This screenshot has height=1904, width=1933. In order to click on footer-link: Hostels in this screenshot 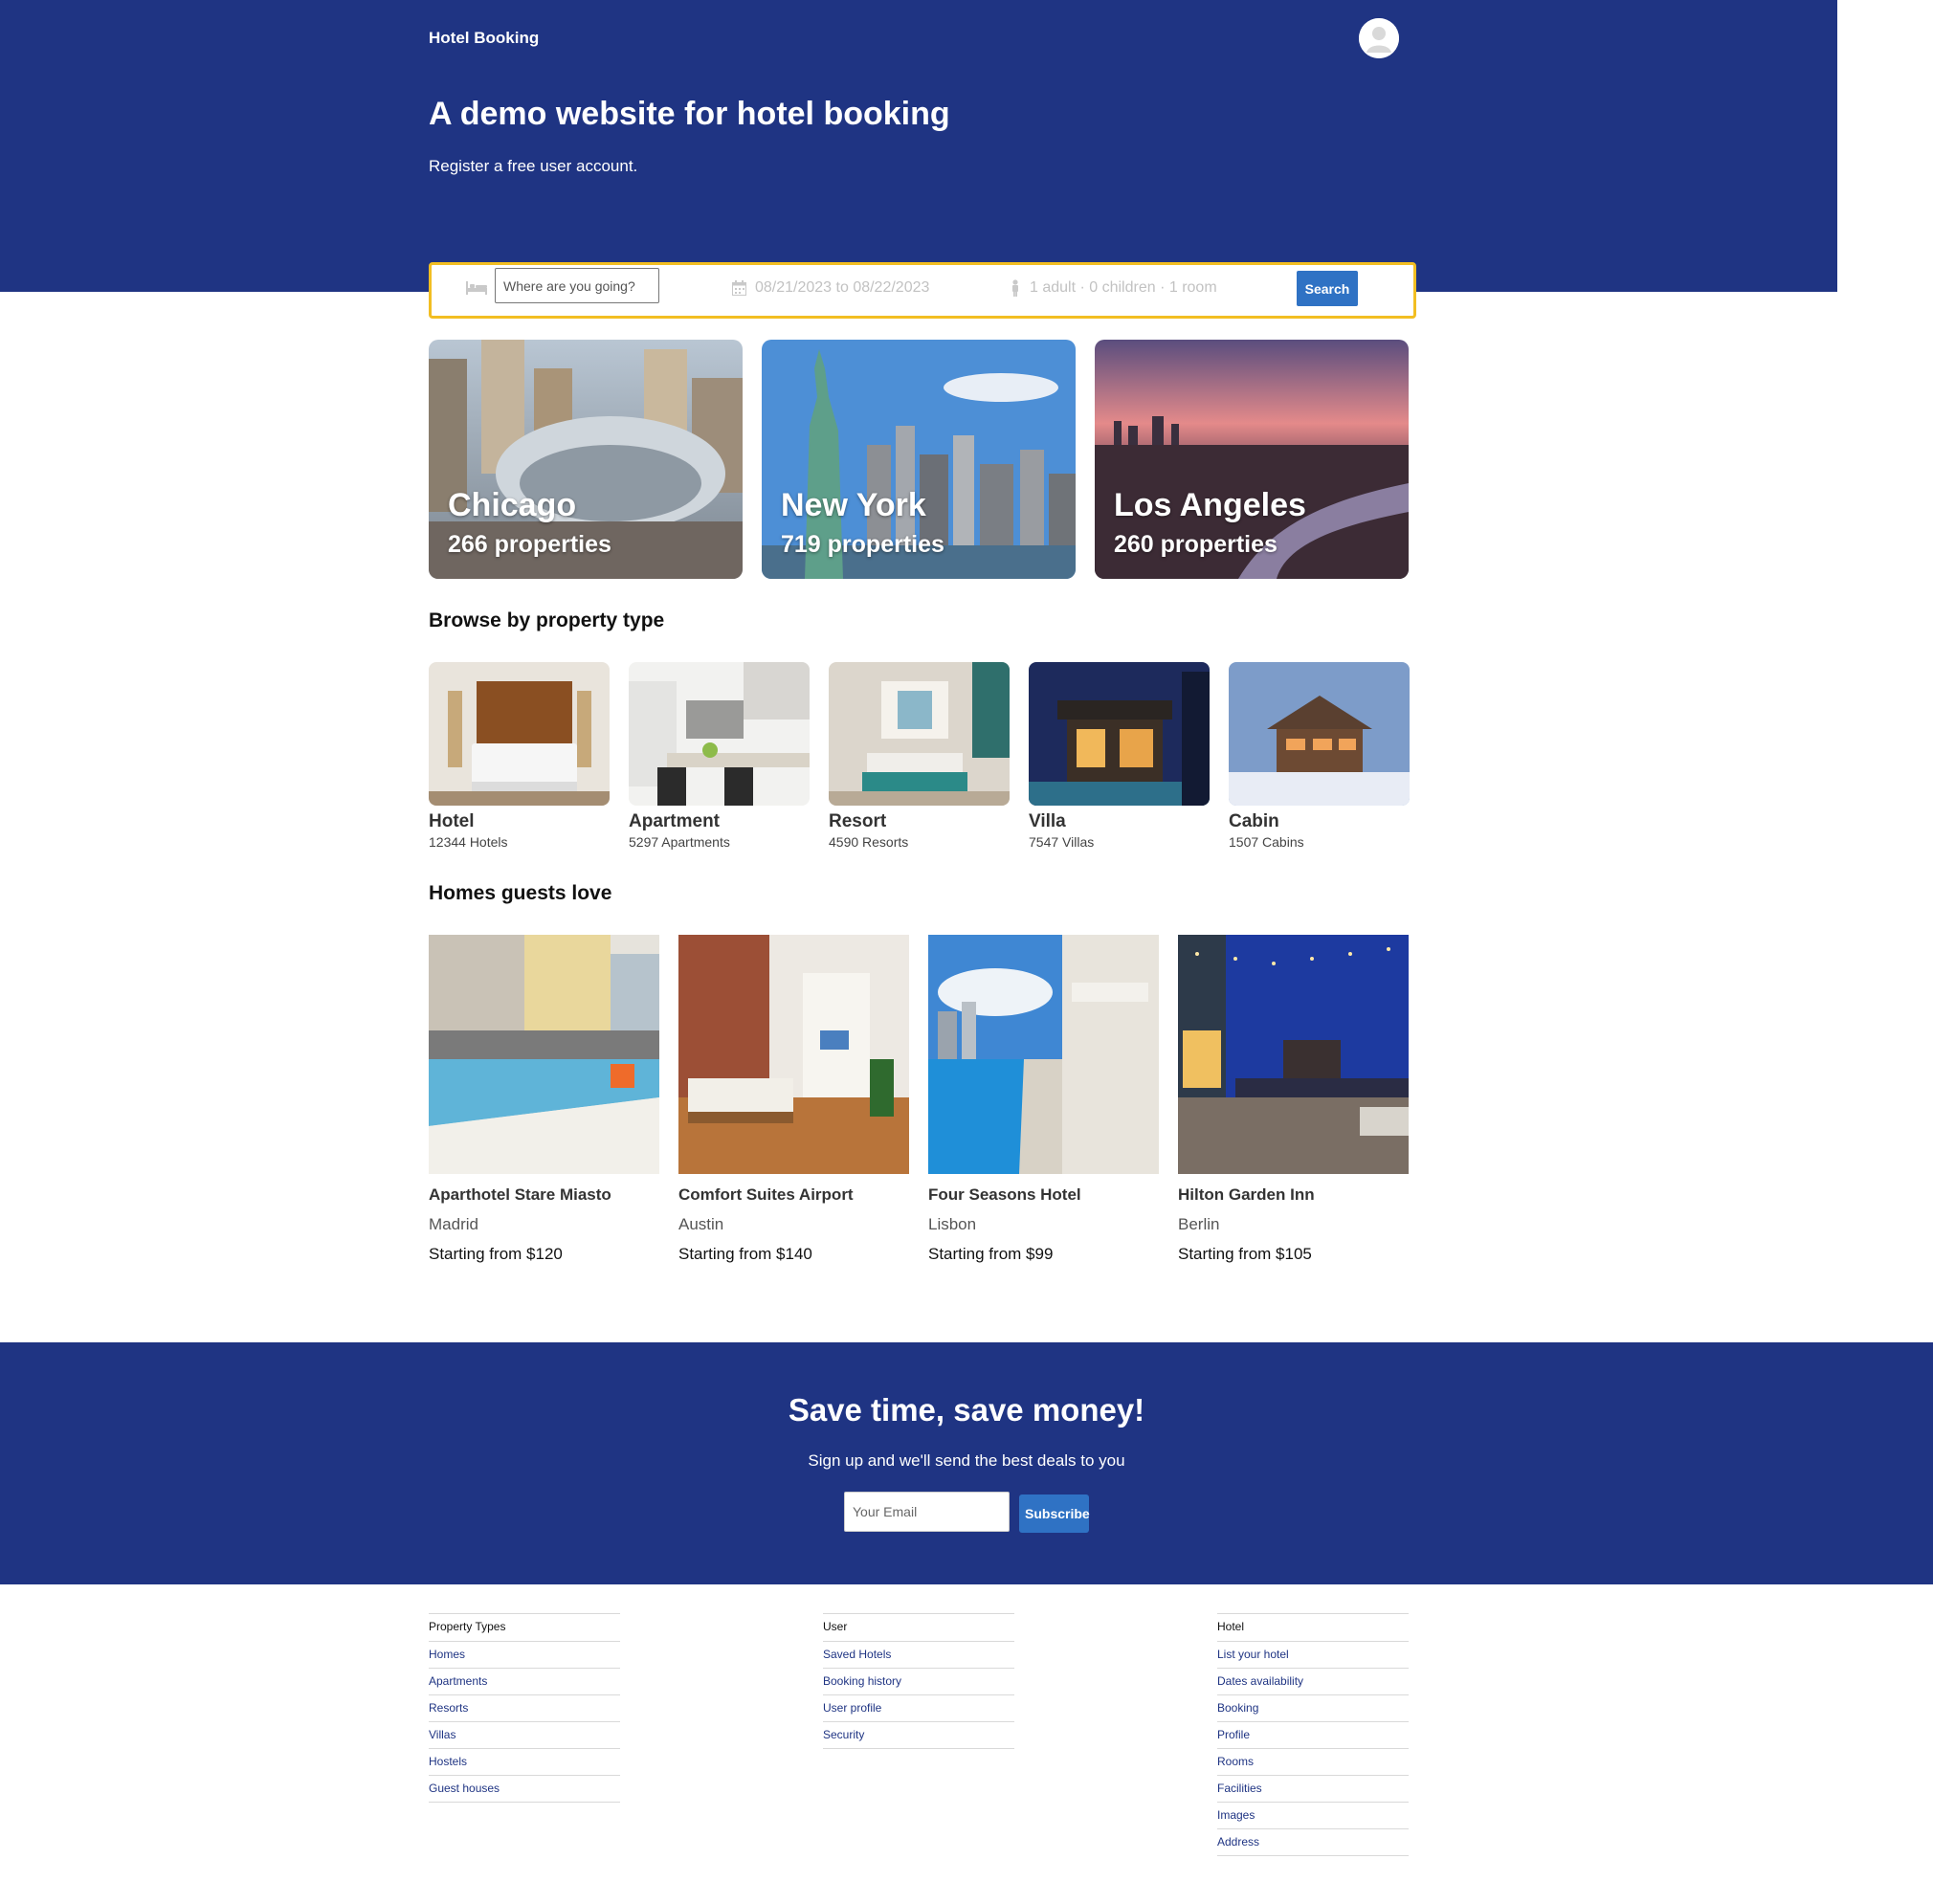, I will do `click(524, 1762)`.